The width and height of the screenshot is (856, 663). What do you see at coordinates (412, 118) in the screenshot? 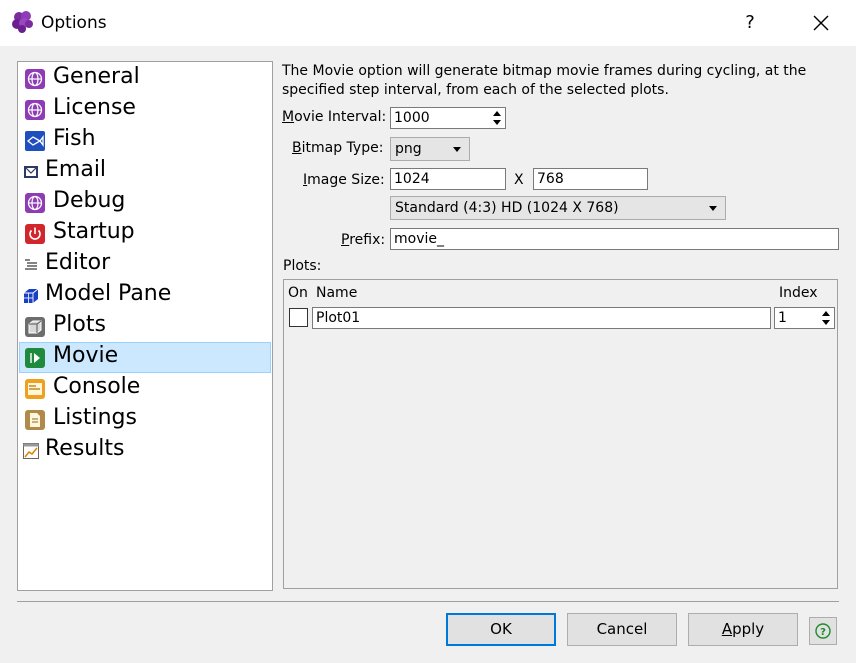
I see `movie-interval-value: 1000` at bounding box center [412, 118].